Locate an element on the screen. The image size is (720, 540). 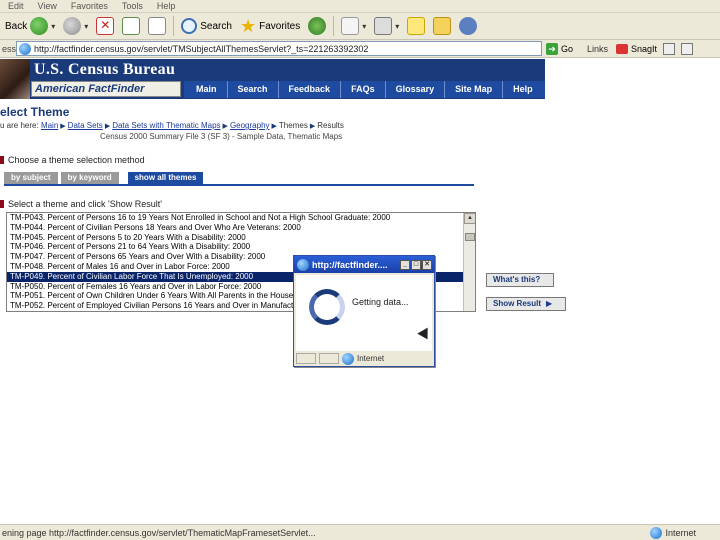
show-result-button: Show Result ▶ is located at coordinates (526, 304).